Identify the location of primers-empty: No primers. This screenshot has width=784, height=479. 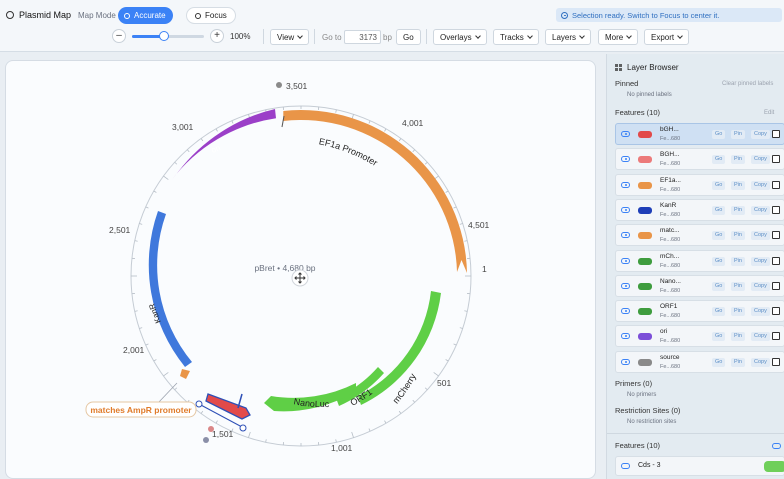
(642, 395).